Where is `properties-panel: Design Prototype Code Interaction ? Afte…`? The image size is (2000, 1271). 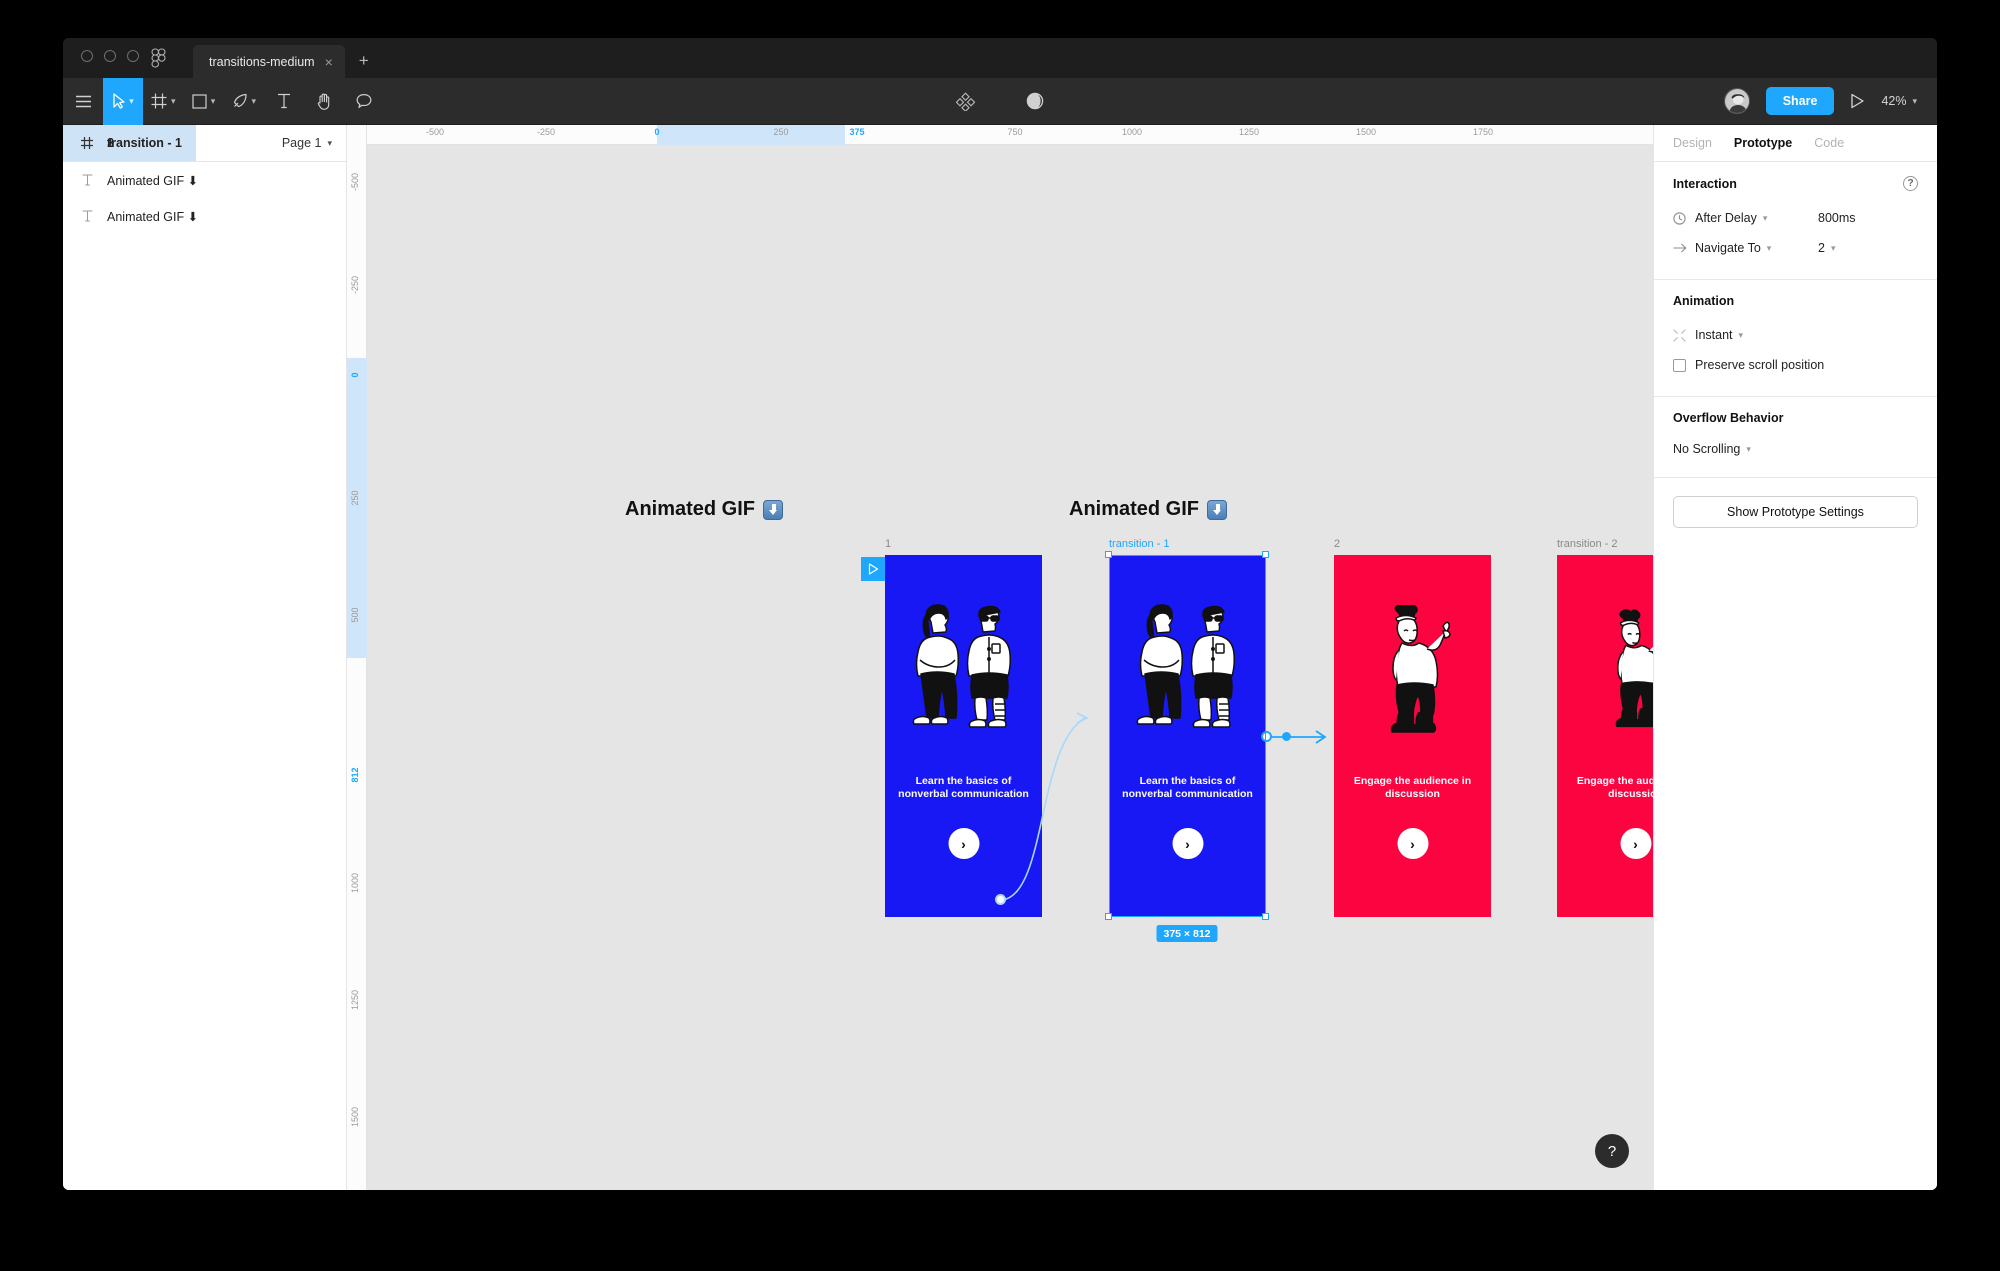 properties-panel: Design Prototype Code Interaction ? Afte… is located at coordinates (1795, 657).